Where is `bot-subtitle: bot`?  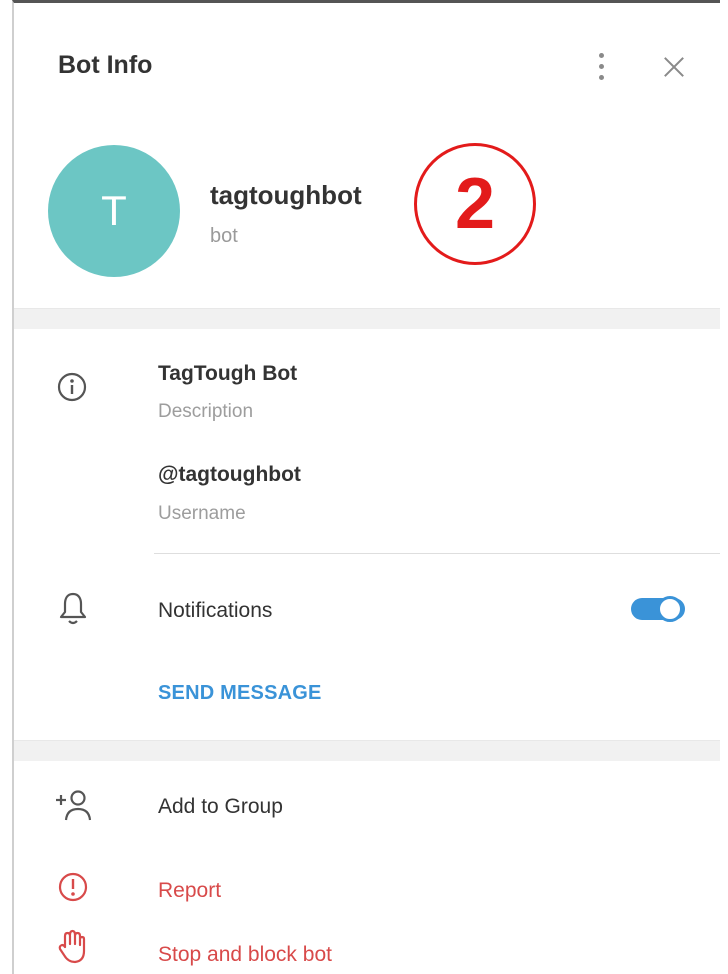
bot-subtitle: bot is located at coordinates (224, 236).